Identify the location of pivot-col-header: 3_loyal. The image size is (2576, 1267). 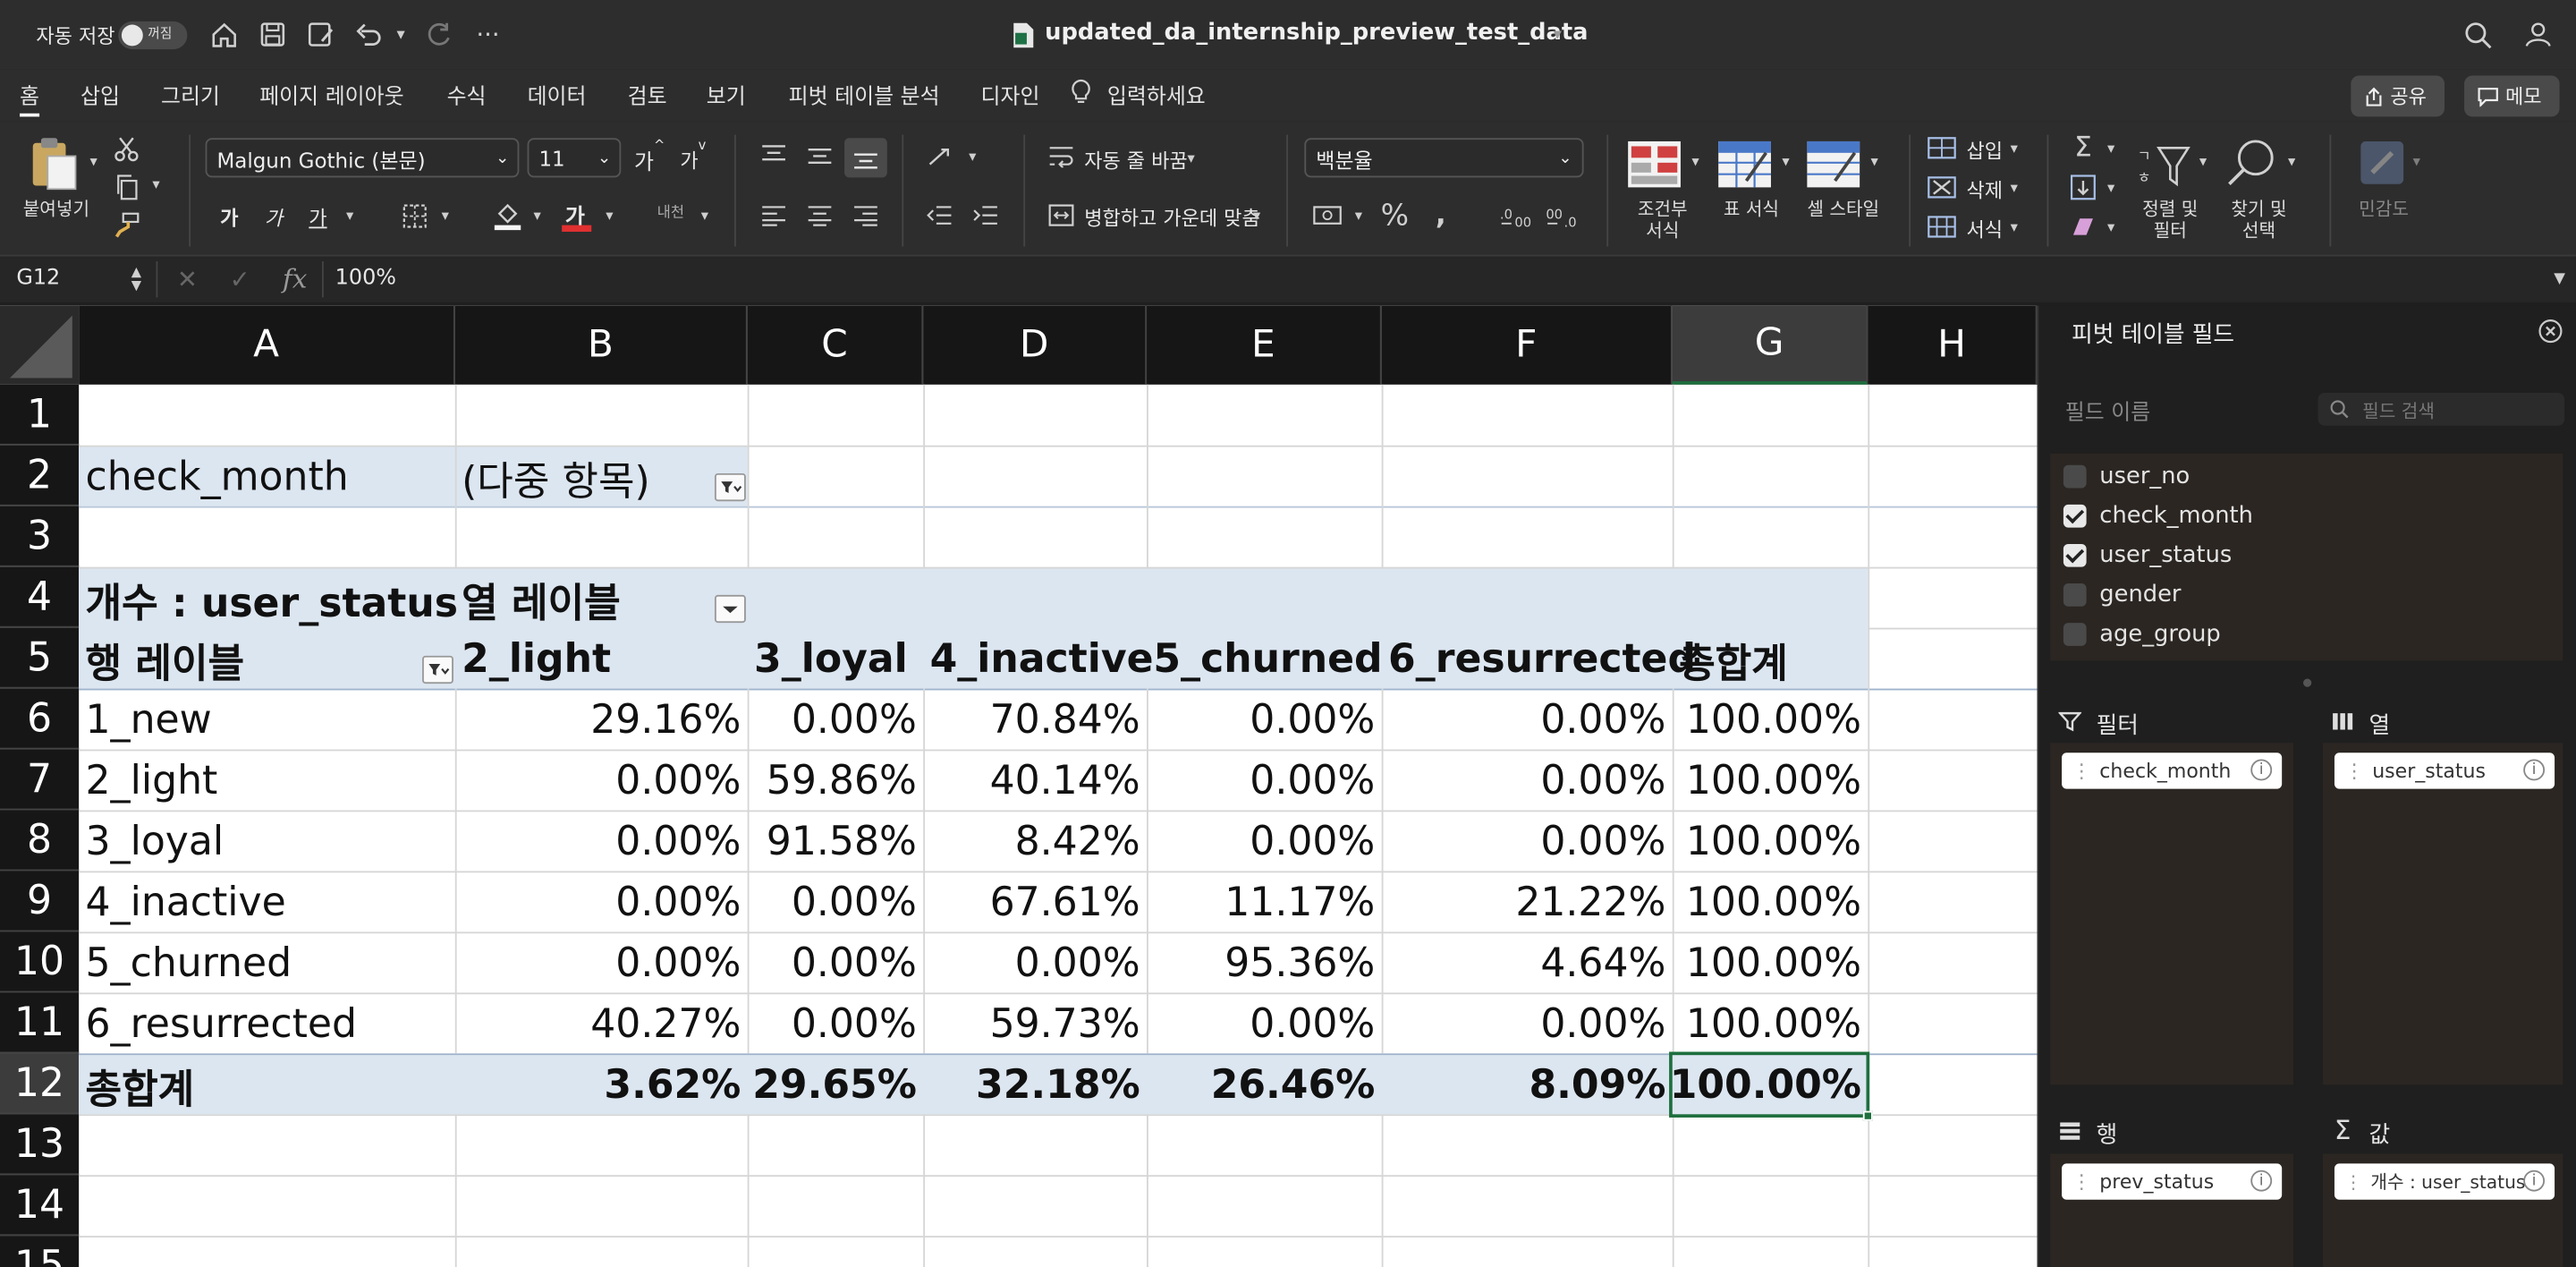
(831, 658).